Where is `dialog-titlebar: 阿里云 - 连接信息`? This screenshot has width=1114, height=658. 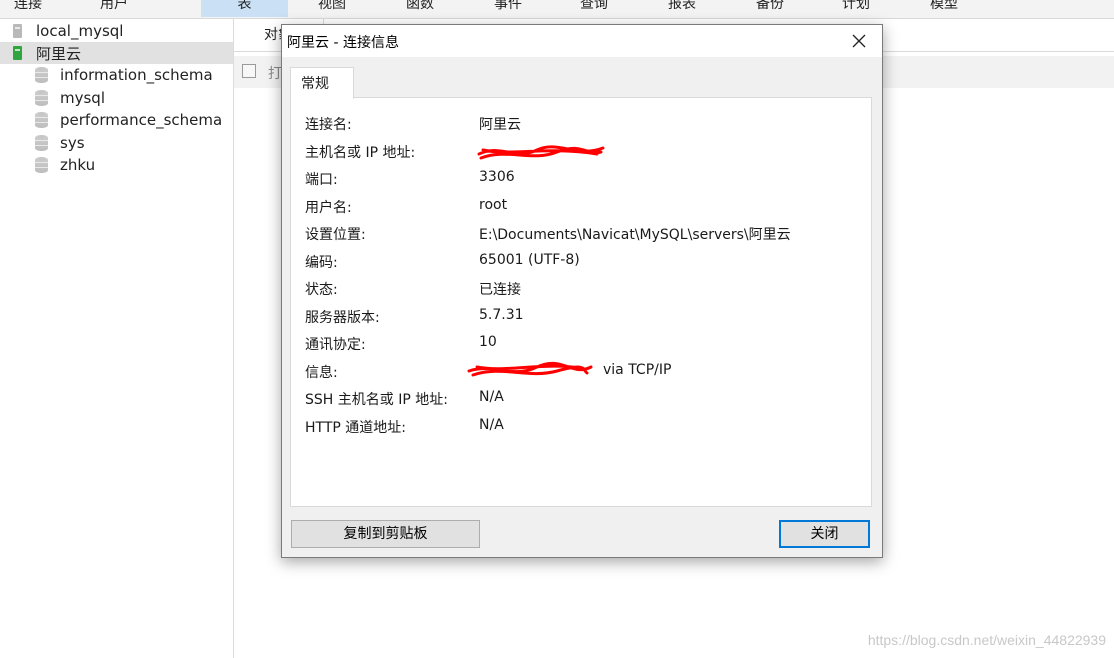 dialog-titlebar: 阿里云 - 连接信息 is located at coordinates (582, 41).